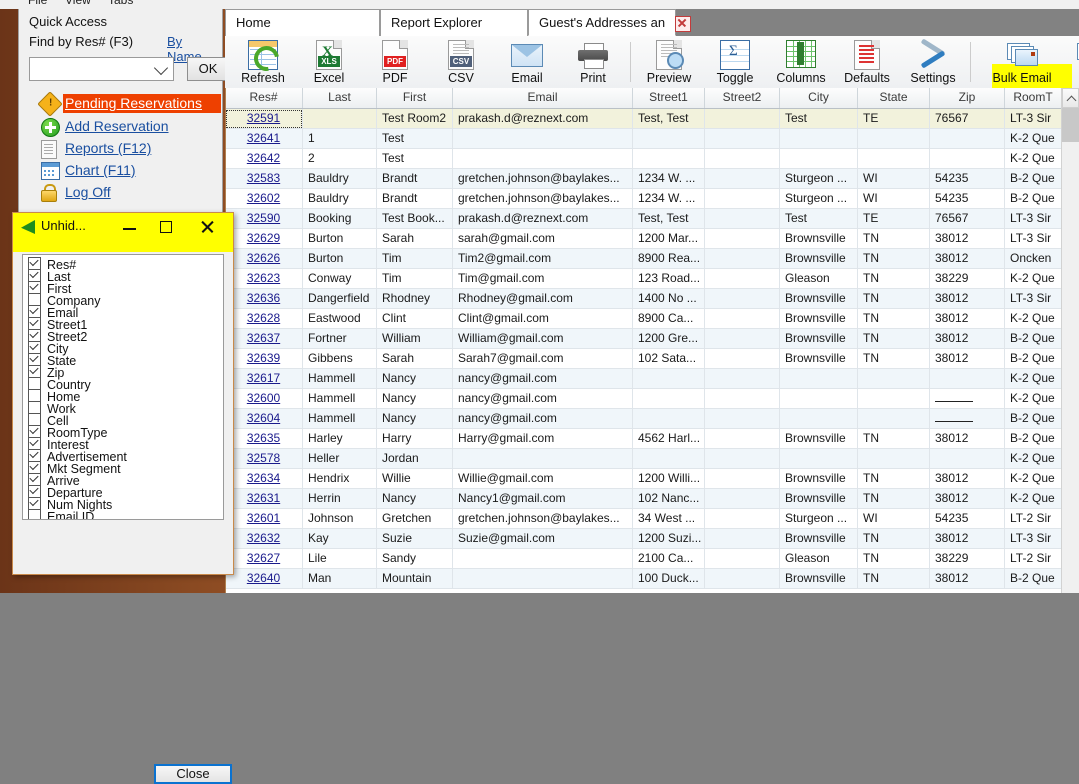 This screenshot has width=1079, height=784. I want to click on res-link: 32637, so click(263, 338).